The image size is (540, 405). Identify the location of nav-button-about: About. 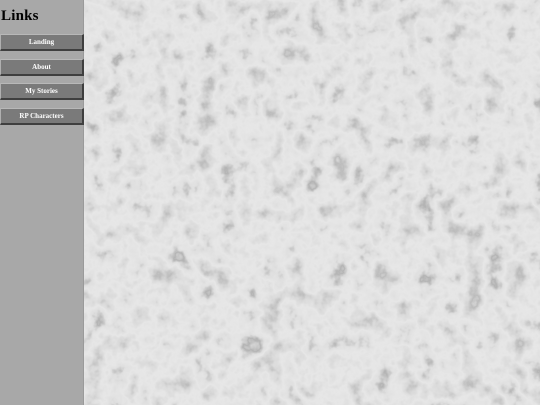
(42, 67).